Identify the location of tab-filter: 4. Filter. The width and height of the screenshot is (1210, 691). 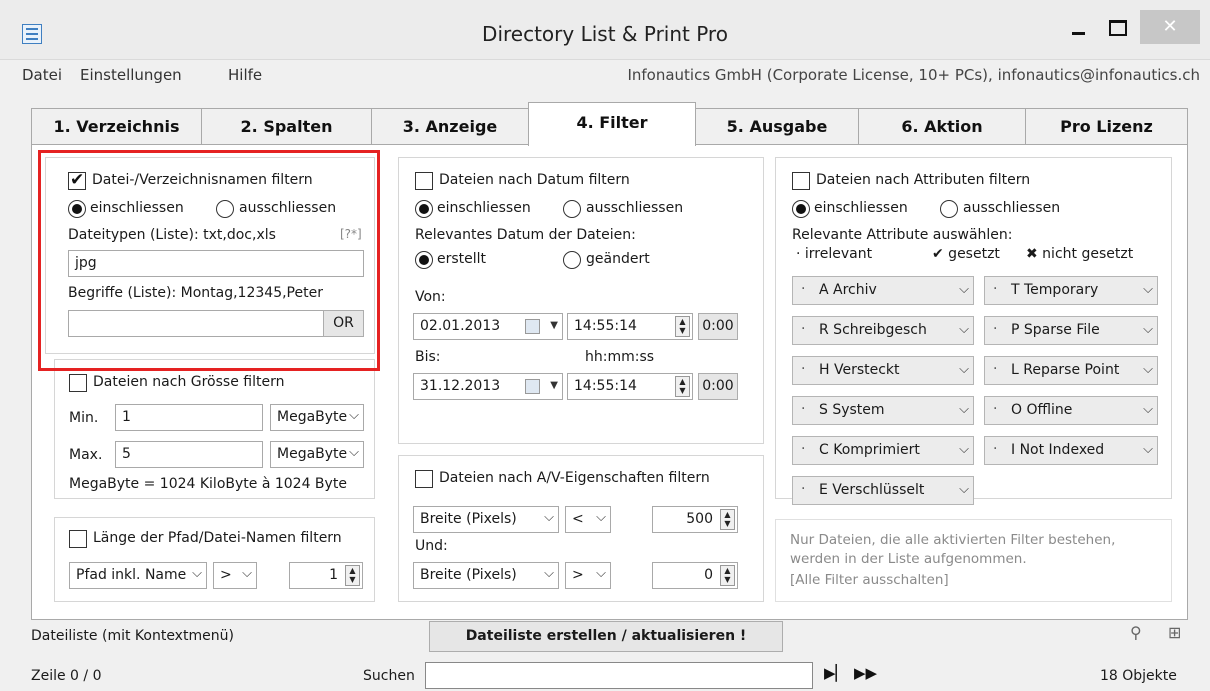
(612, 124).